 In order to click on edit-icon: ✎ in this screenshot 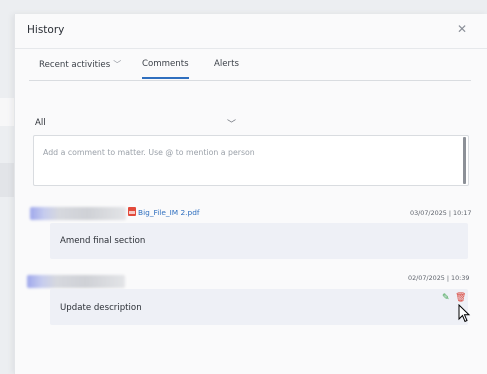, I will do `click(446, 298)`.